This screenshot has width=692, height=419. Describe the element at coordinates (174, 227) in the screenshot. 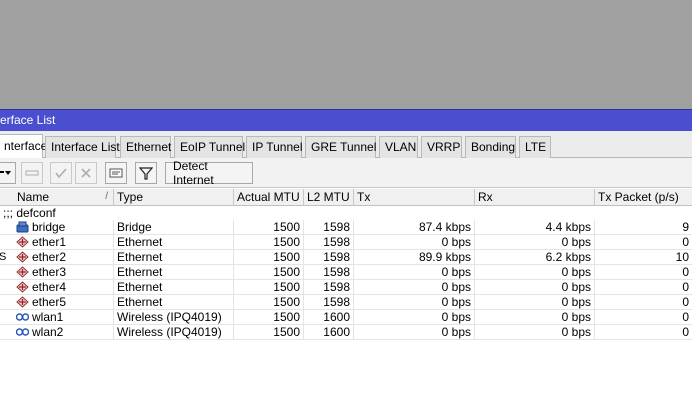

I see `cell-type: Bridge` at that location.